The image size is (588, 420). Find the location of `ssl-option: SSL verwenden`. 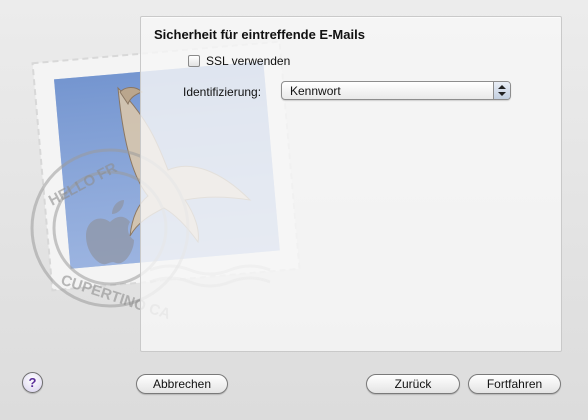

ssl-option: SSL verwenden is located at coordinates (239, 61).